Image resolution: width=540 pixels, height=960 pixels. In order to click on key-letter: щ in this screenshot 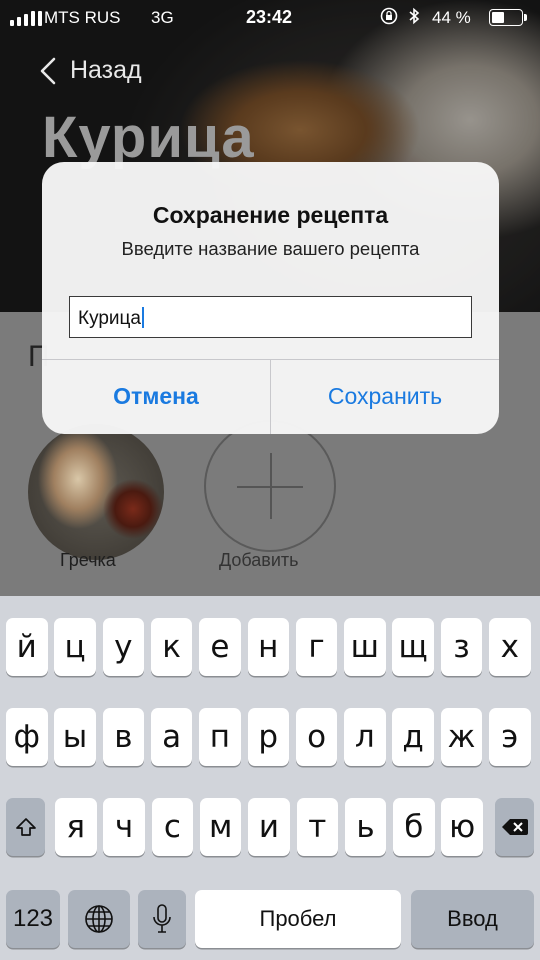, I will do `click(413, 647)`.